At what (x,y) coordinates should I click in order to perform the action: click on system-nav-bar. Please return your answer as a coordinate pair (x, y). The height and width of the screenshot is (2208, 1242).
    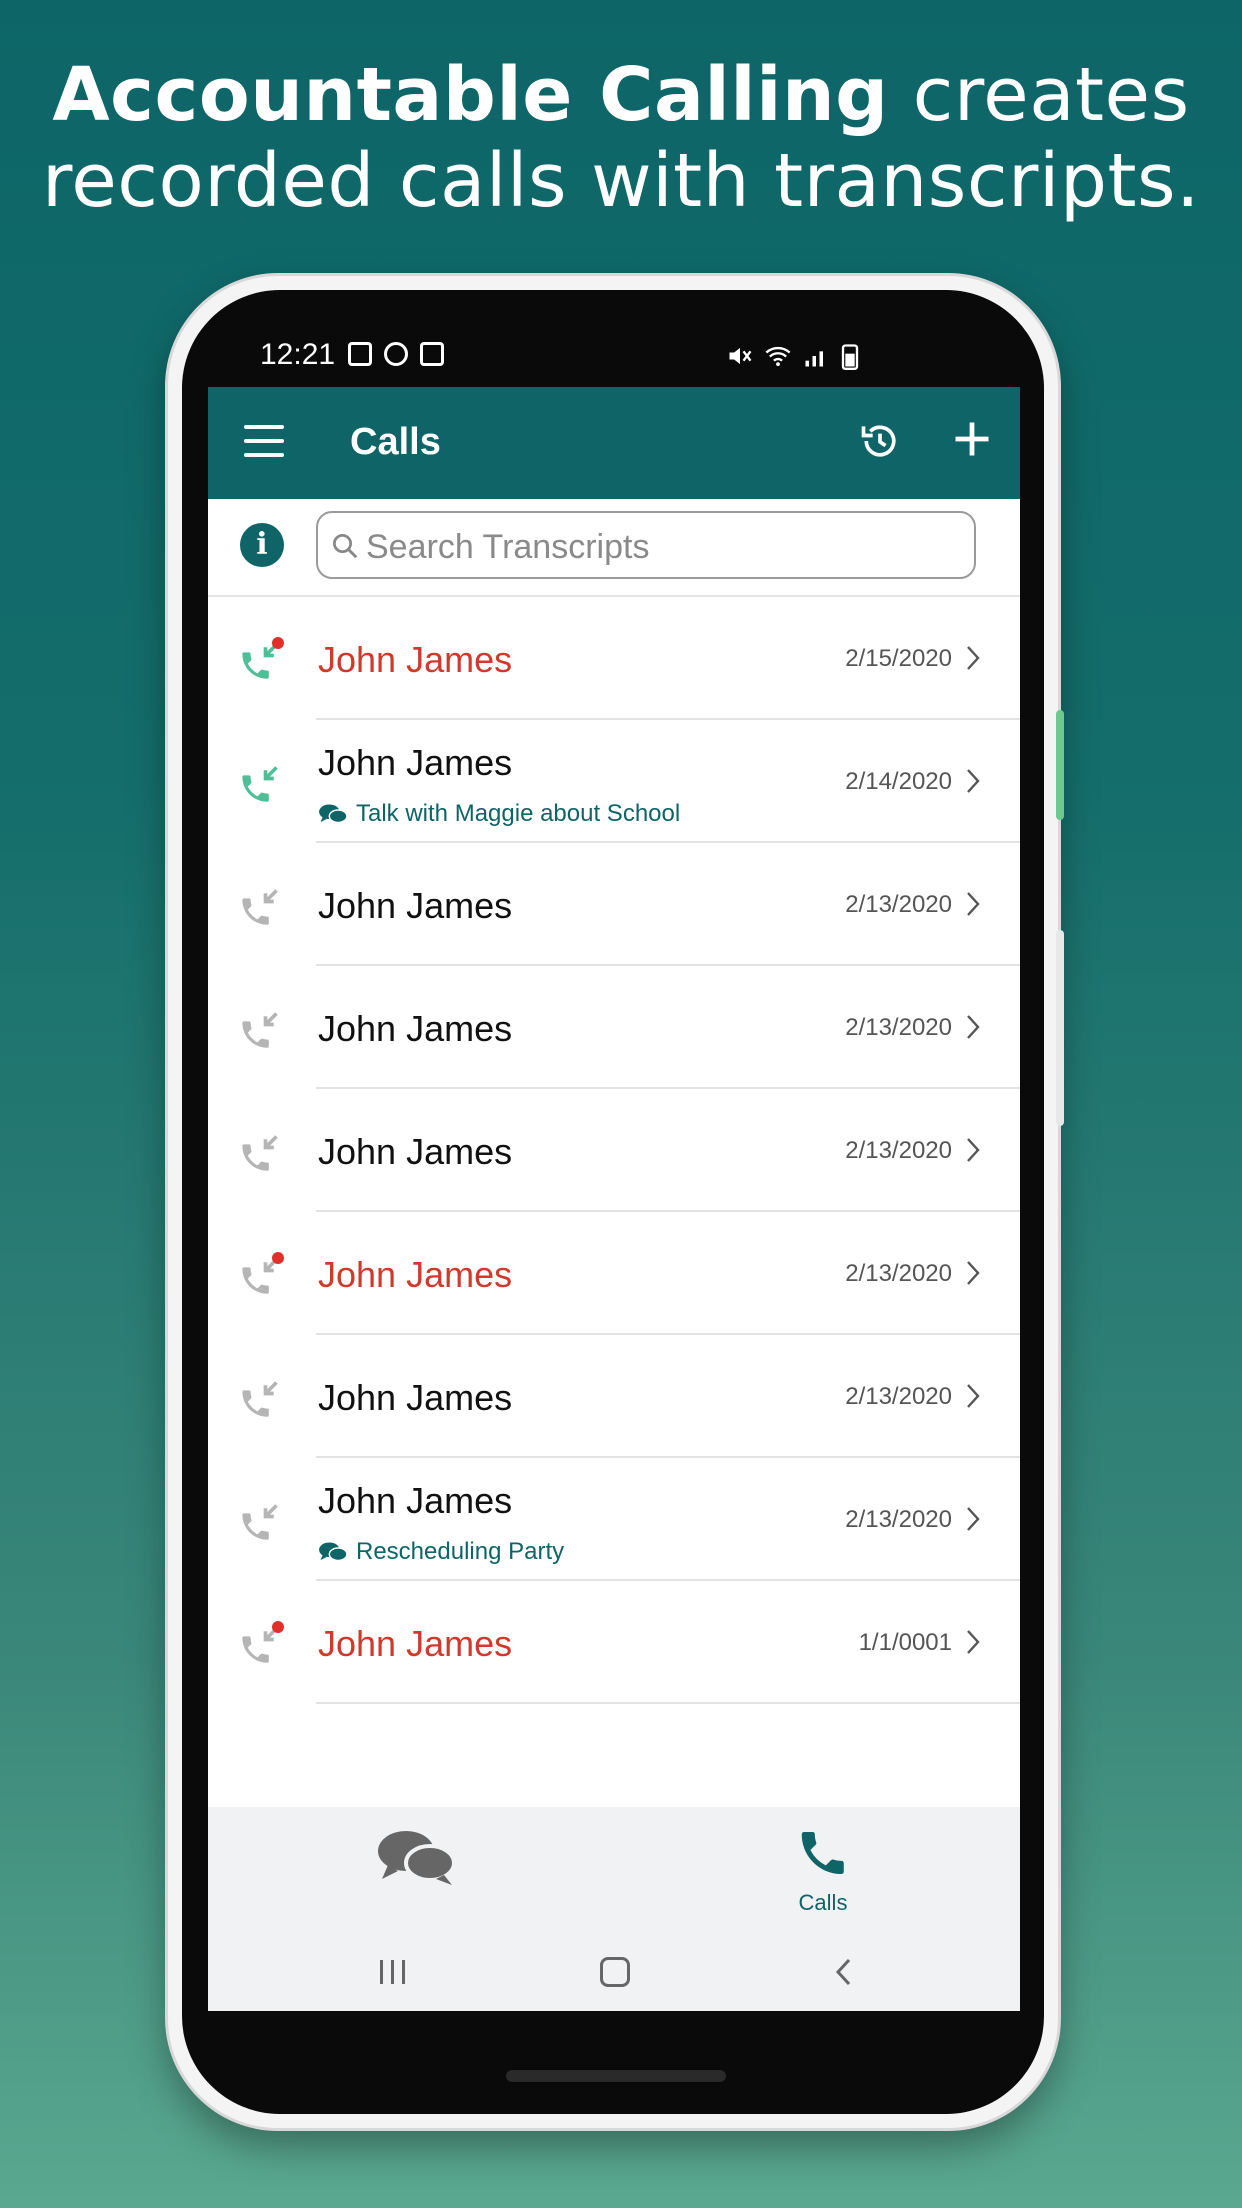
    Looking at the image, I should click on (614, 1973).